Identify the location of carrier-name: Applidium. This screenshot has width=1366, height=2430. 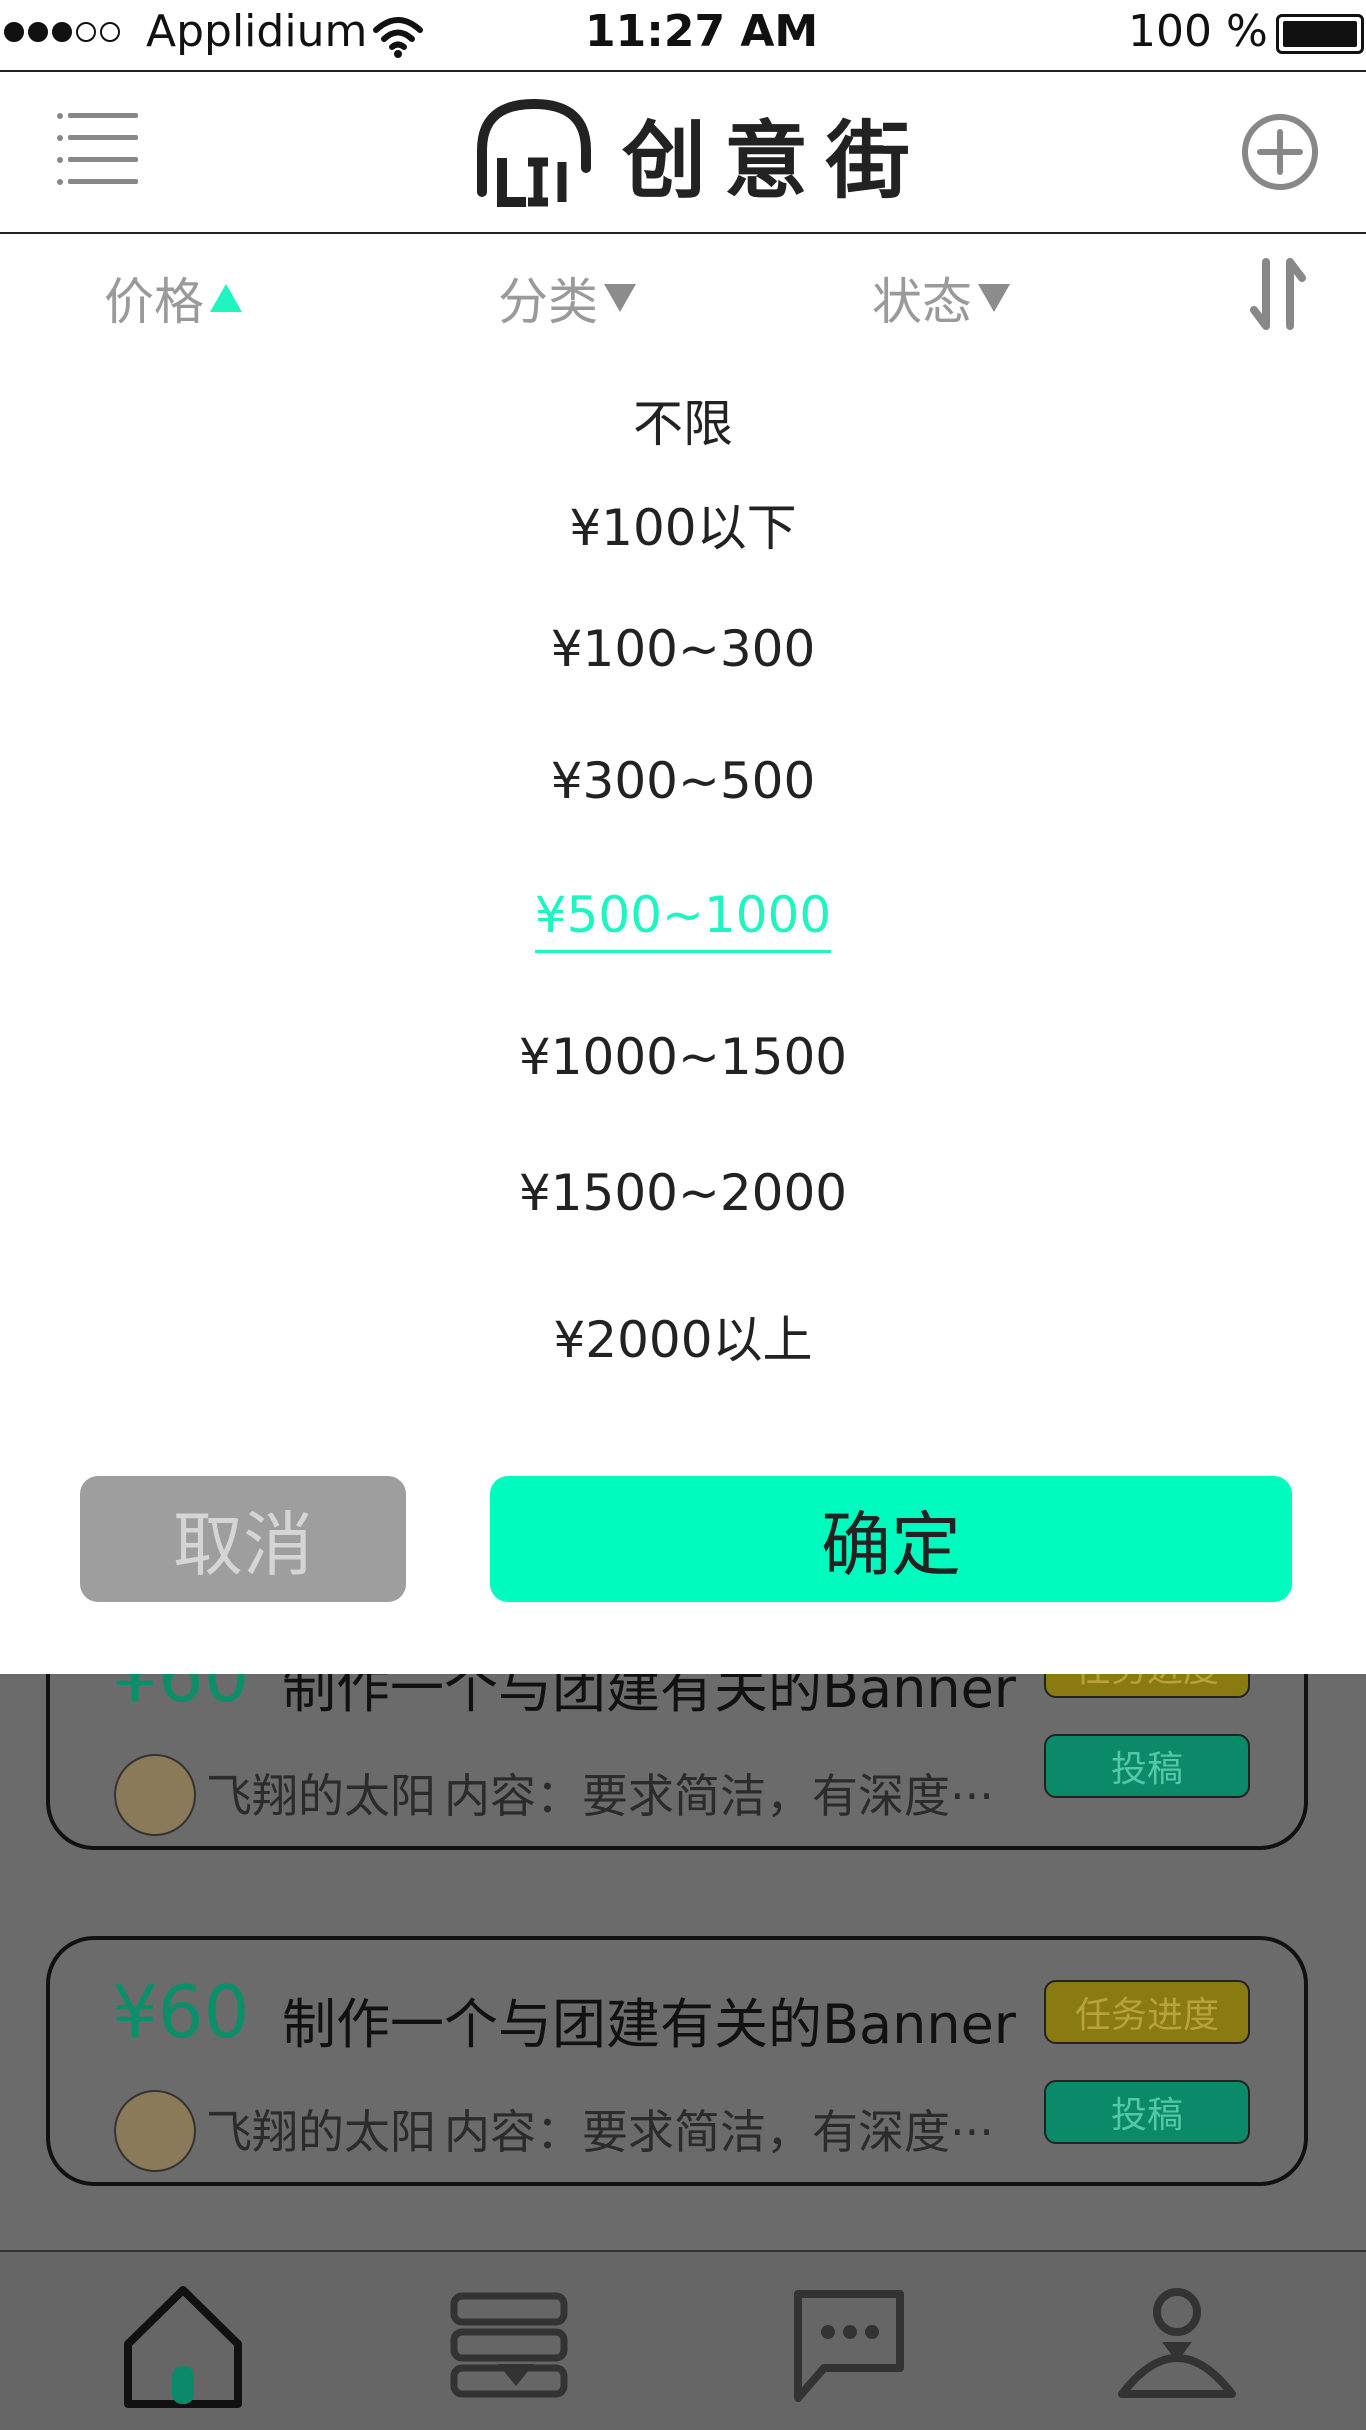
(257, 31).